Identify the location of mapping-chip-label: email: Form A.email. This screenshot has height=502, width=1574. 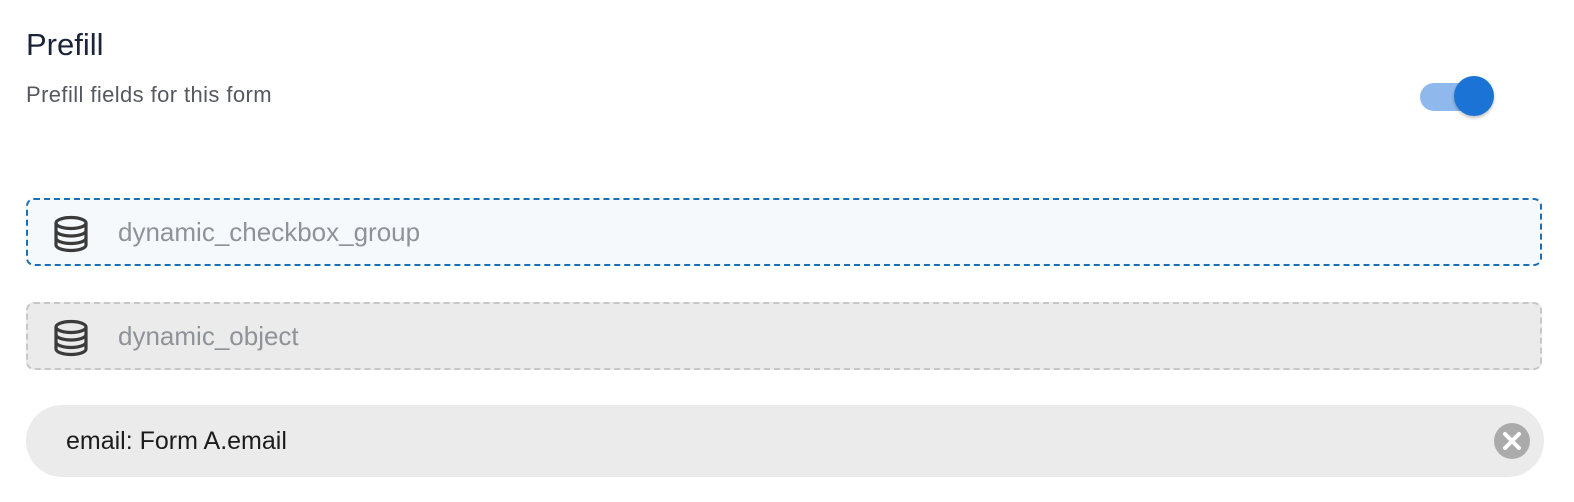
(176, 441).